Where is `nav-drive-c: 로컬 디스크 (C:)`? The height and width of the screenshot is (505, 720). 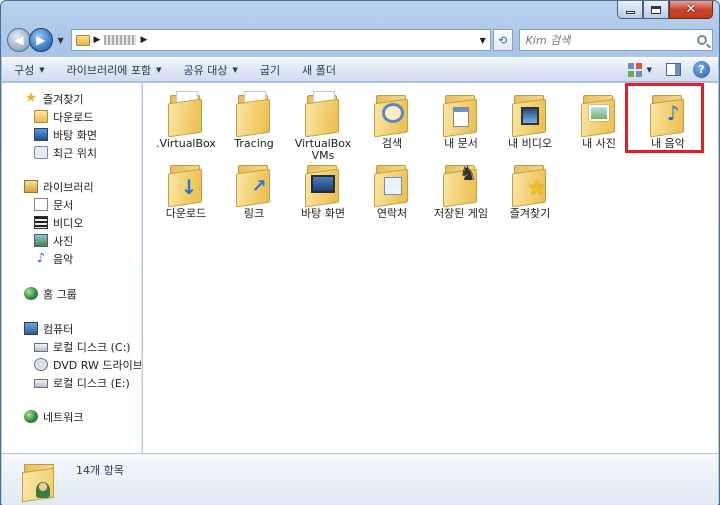 nav-drive-c: 로컬 디스크 (C:) is located at coordinates (82, 346).